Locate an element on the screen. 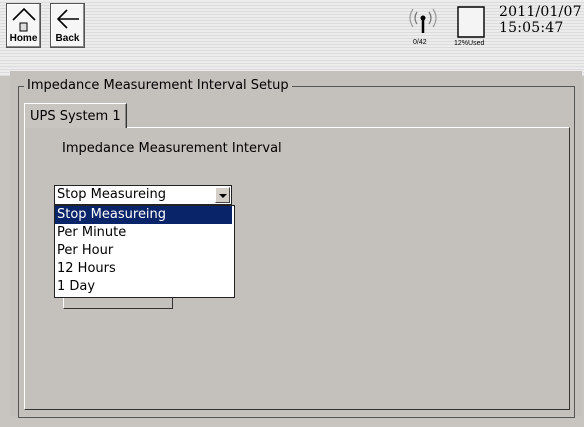 The width and height of the screenshot is (584, 427). back-button: Back is located at coordinates (67, 25).